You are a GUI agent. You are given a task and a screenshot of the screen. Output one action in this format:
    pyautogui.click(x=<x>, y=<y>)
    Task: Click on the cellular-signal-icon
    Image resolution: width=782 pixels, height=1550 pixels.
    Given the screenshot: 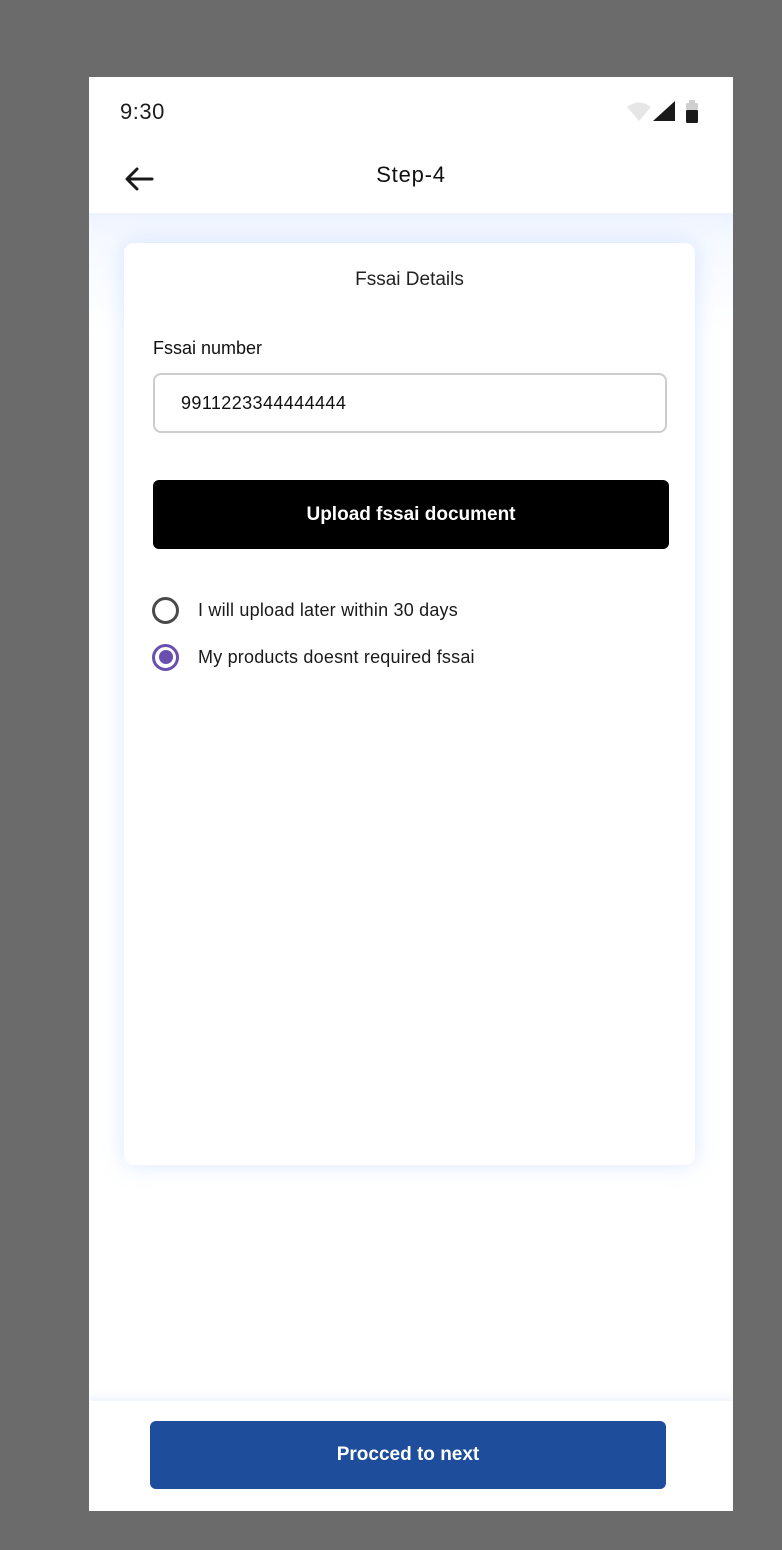 What is the action you would take?
    pyautogui.click(x=664, y=111)
    